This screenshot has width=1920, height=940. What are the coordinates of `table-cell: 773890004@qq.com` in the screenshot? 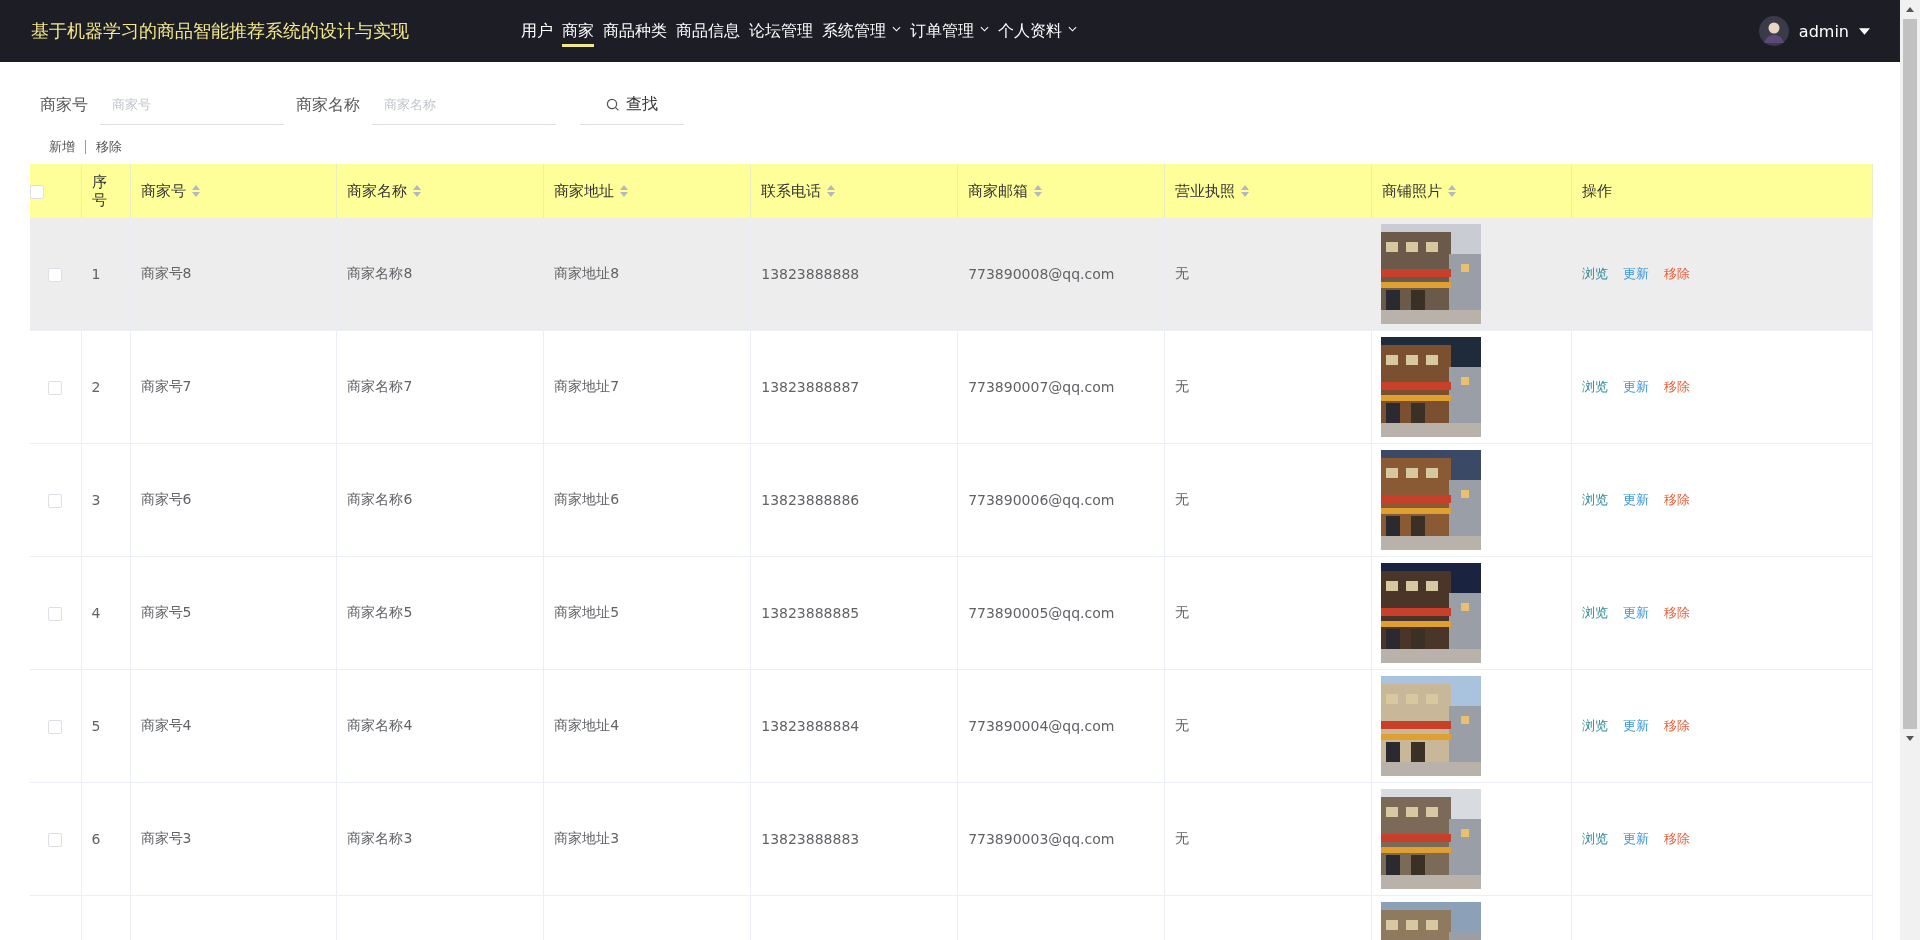 It's located at (1041, 726).